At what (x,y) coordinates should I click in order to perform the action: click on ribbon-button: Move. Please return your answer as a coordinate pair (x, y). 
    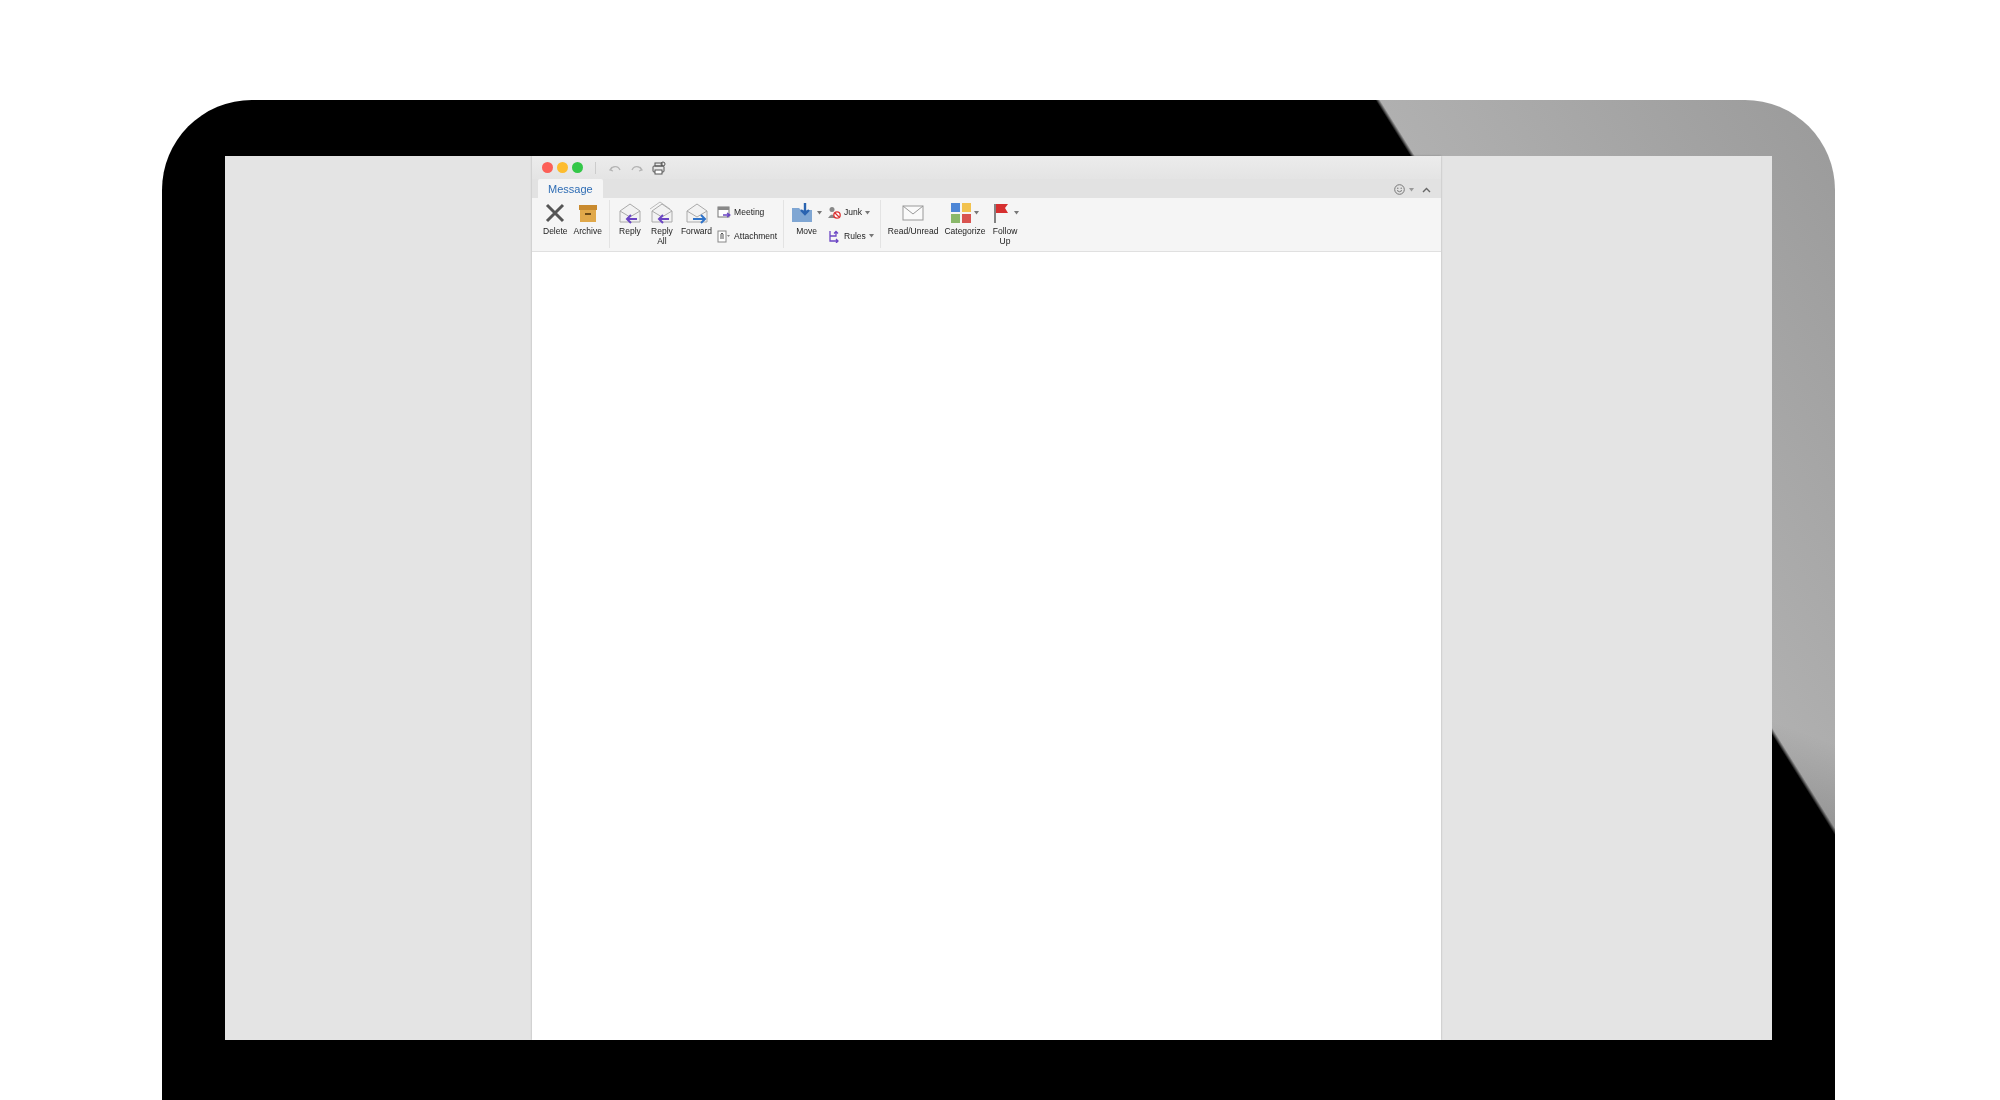
    Looking at the image, I should click on (807, 224).